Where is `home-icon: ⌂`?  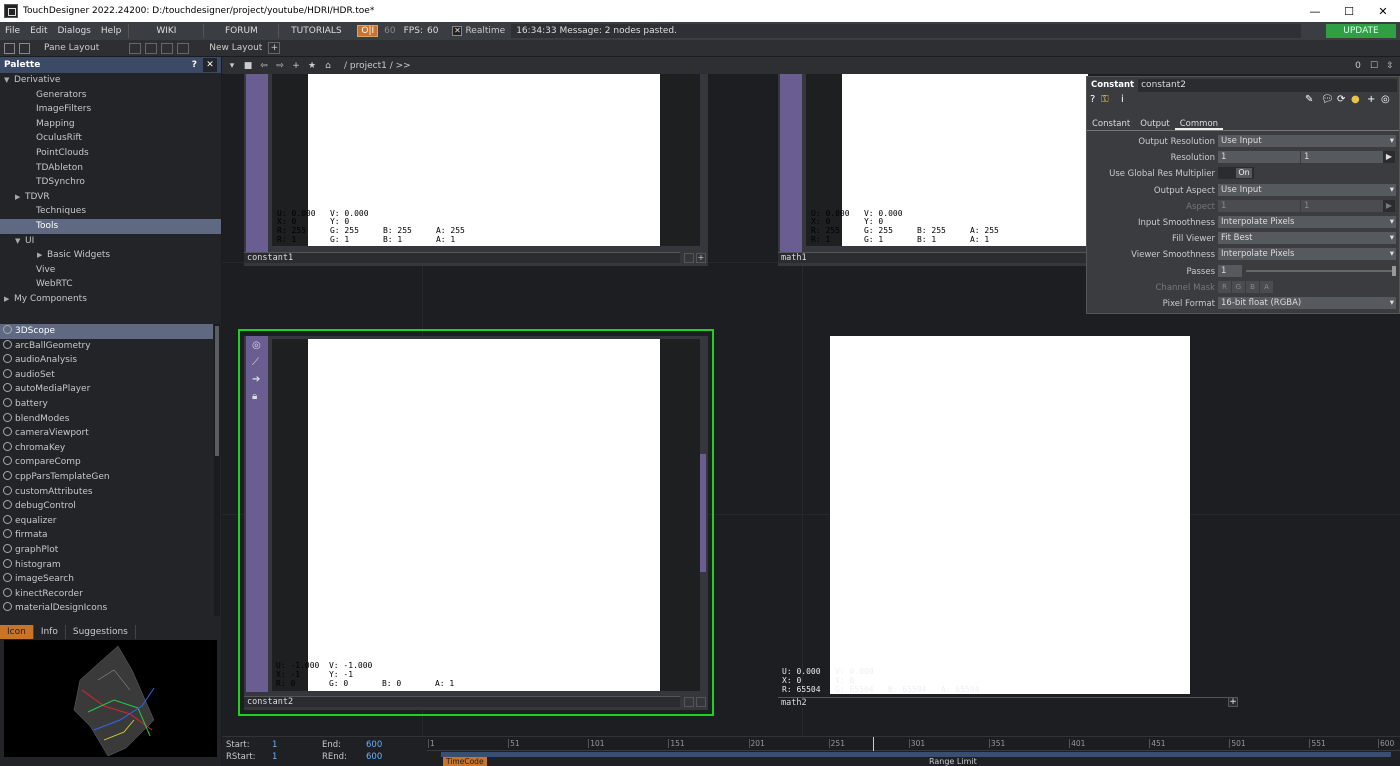
home-icon: ⌂ is located at coordinates (328, 66).